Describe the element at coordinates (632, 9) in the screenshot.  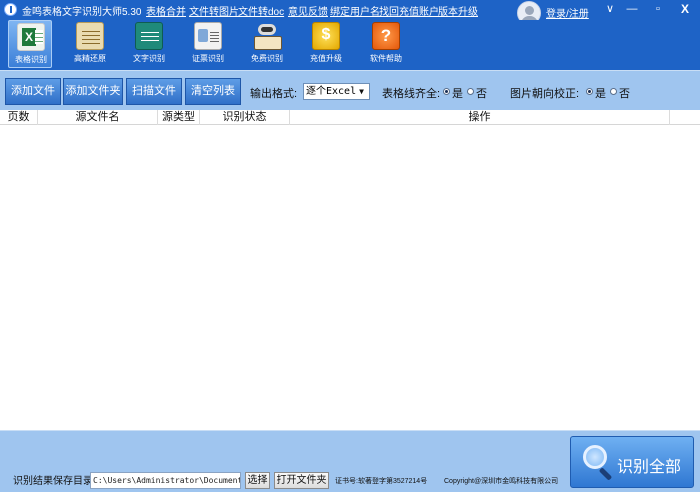
I see `minimize-button: —` at that location.